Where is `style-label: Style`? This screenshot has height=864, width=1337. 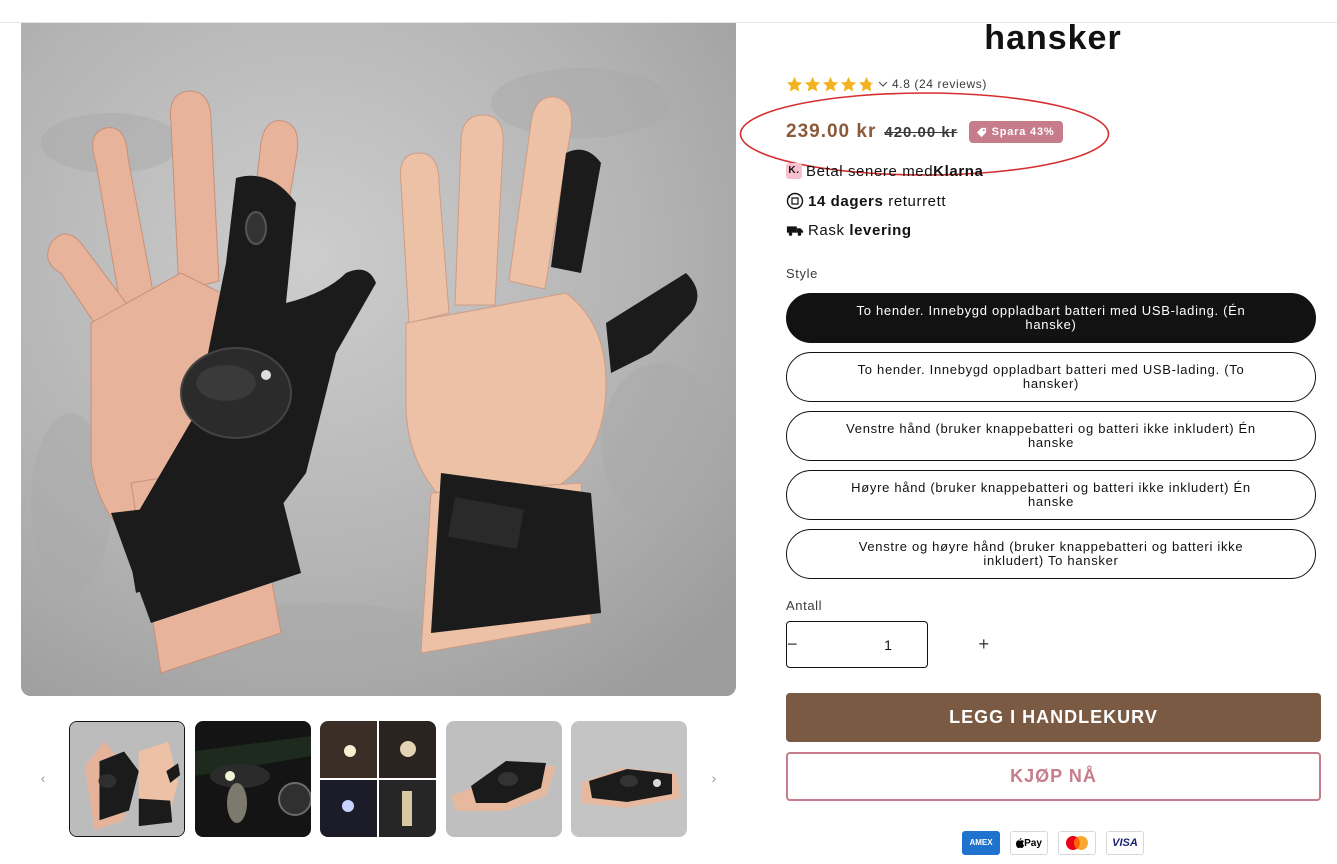
style-label: Style is located at coordinates (802, 273).